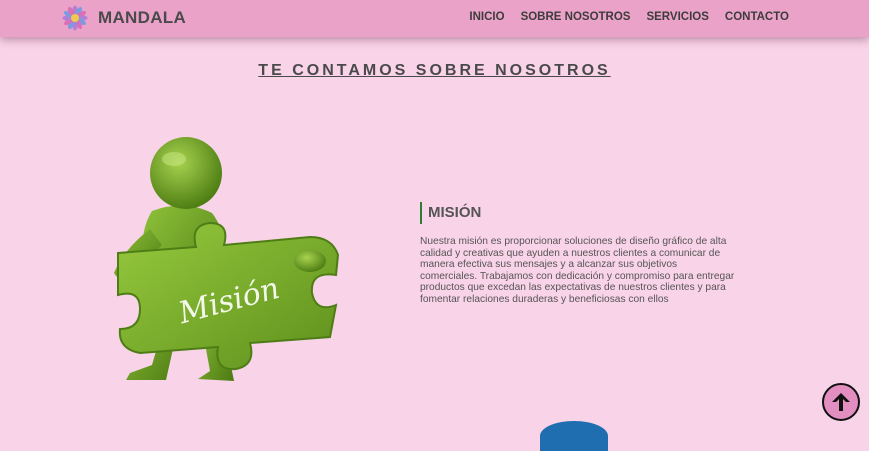 This screenshot has width=869, height=451. I want to click on back-to-top-button, so click(841, 402).